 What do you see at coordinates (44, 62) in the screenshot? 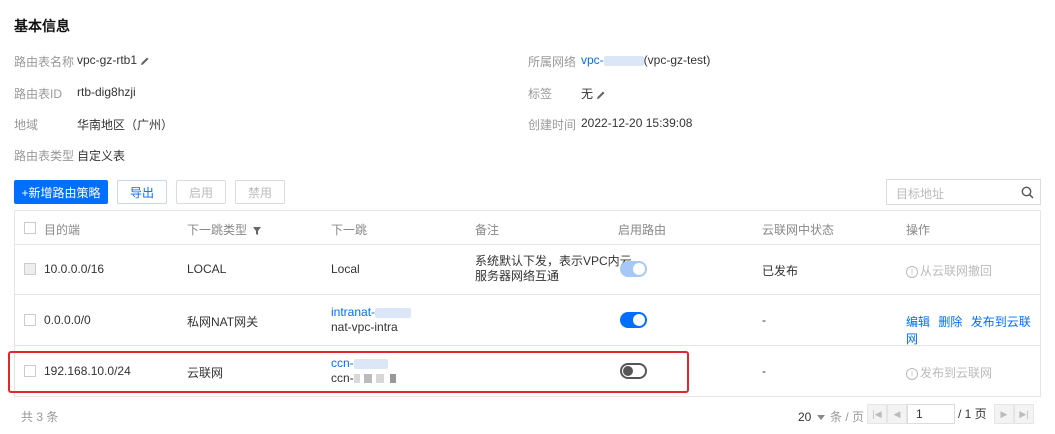
I see `route-table-name-label: 路由表名称` at bounding box center [44, 62].